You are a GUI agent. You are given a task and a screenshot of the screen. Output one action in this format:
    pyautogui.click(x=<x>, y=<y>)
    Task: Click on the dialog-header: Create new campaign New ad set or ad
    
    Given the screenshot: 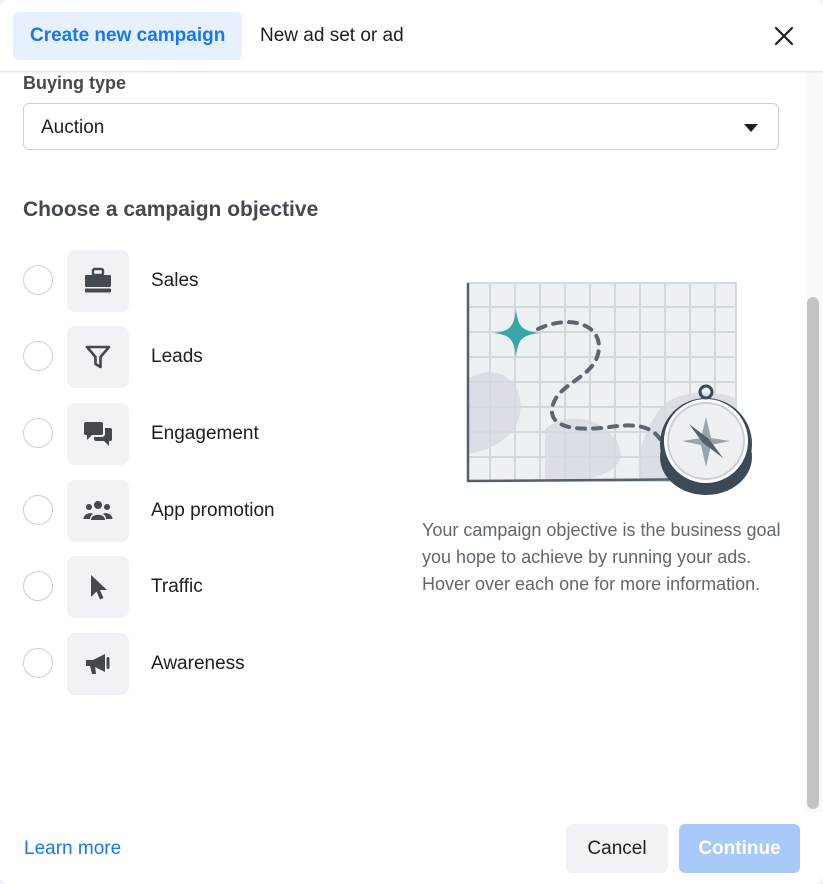 What is the action you would take?
    pyautogui.click(x=411, y=36)
    